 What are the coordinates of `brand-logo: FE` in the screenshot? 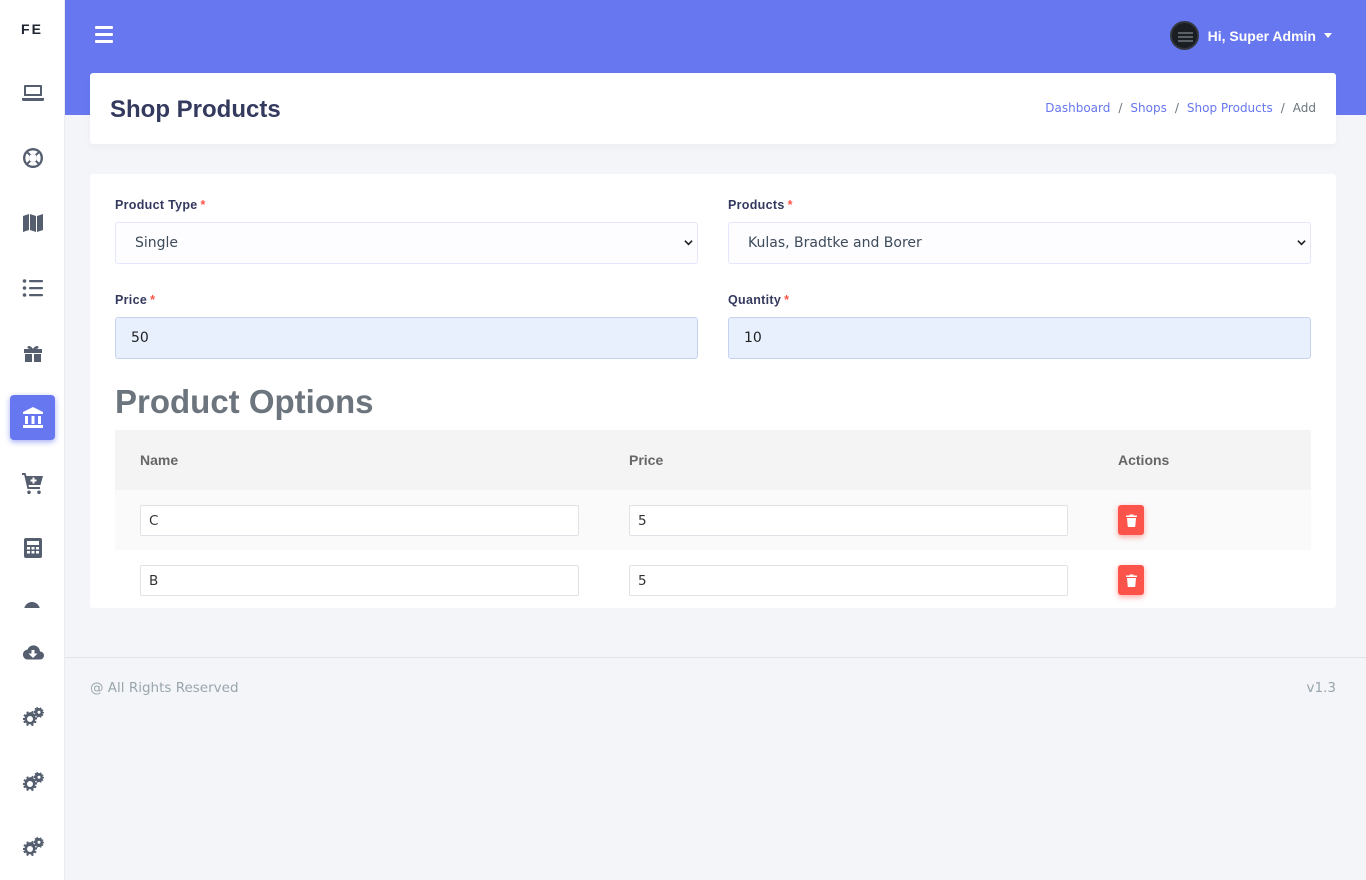 It's located at (32, 29).